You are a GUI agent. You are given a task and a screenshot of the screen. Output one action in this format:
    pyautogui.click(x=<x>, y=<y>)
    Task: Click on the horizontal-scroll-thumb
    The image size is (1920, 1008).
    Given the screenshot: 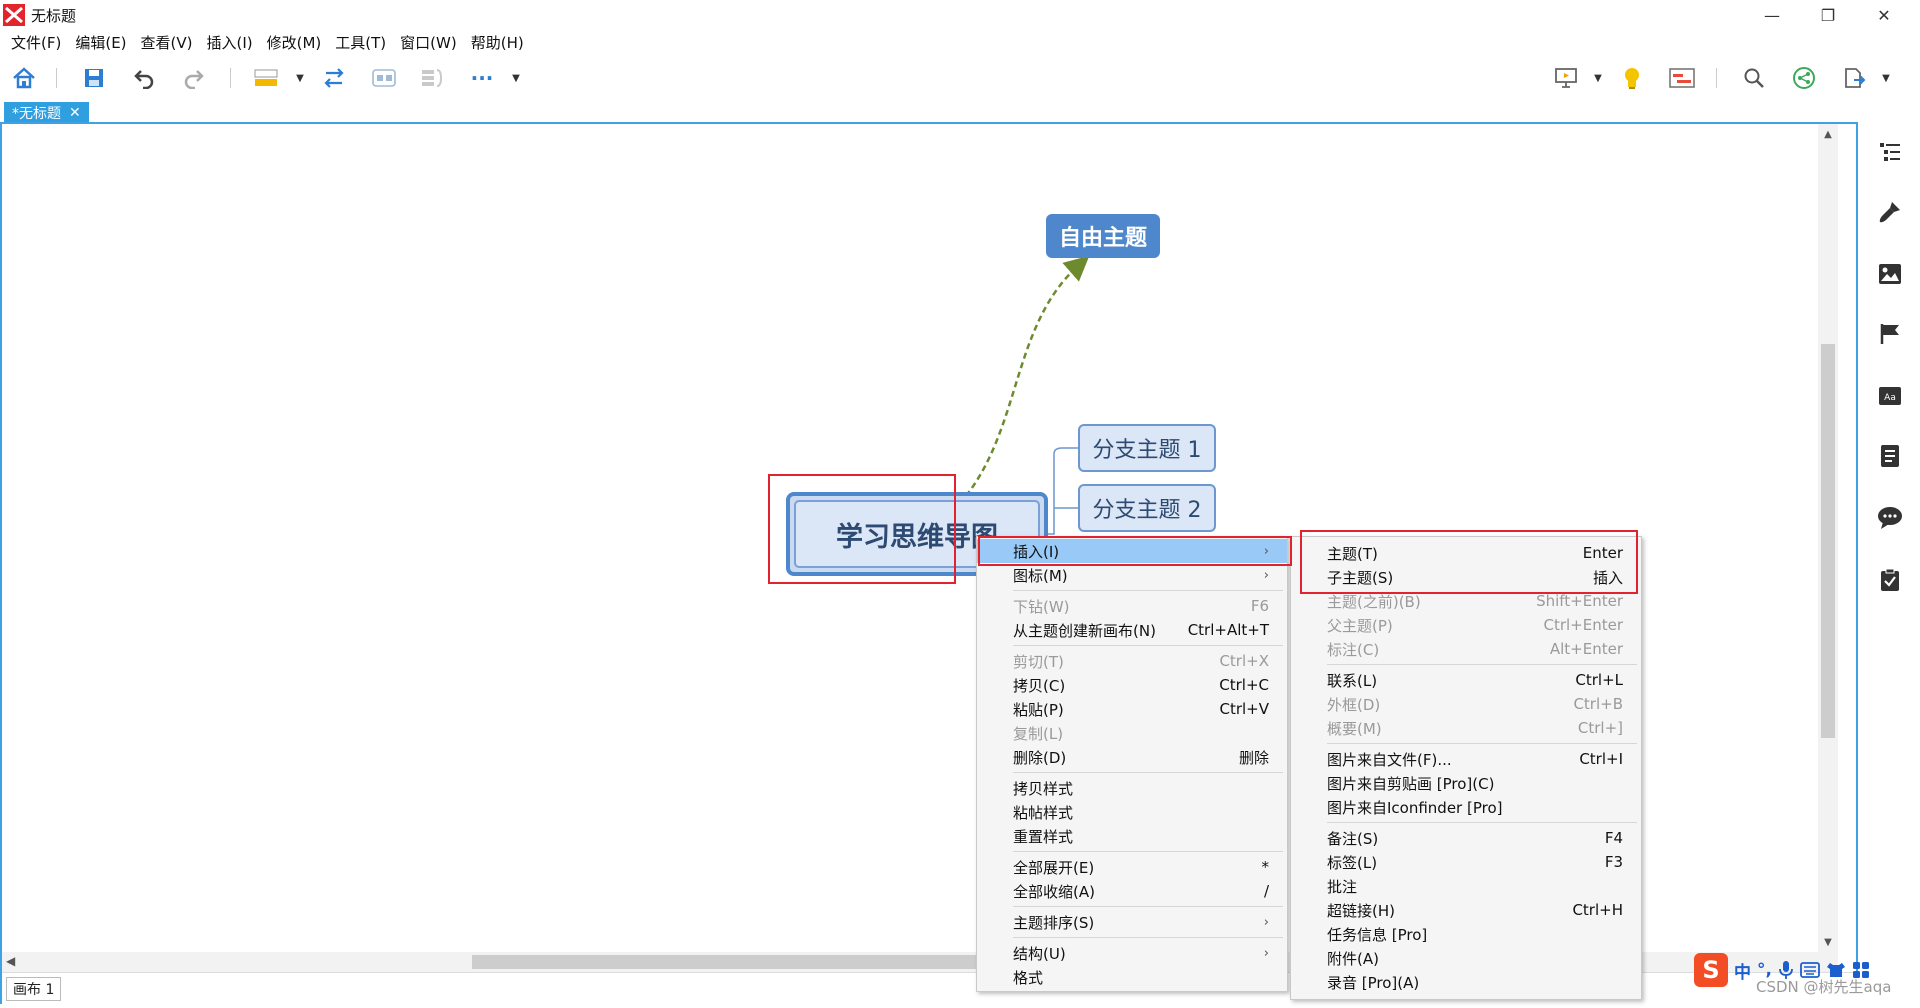 What is the action you would take?
    pyautogui.click(x=732, y=962)
    